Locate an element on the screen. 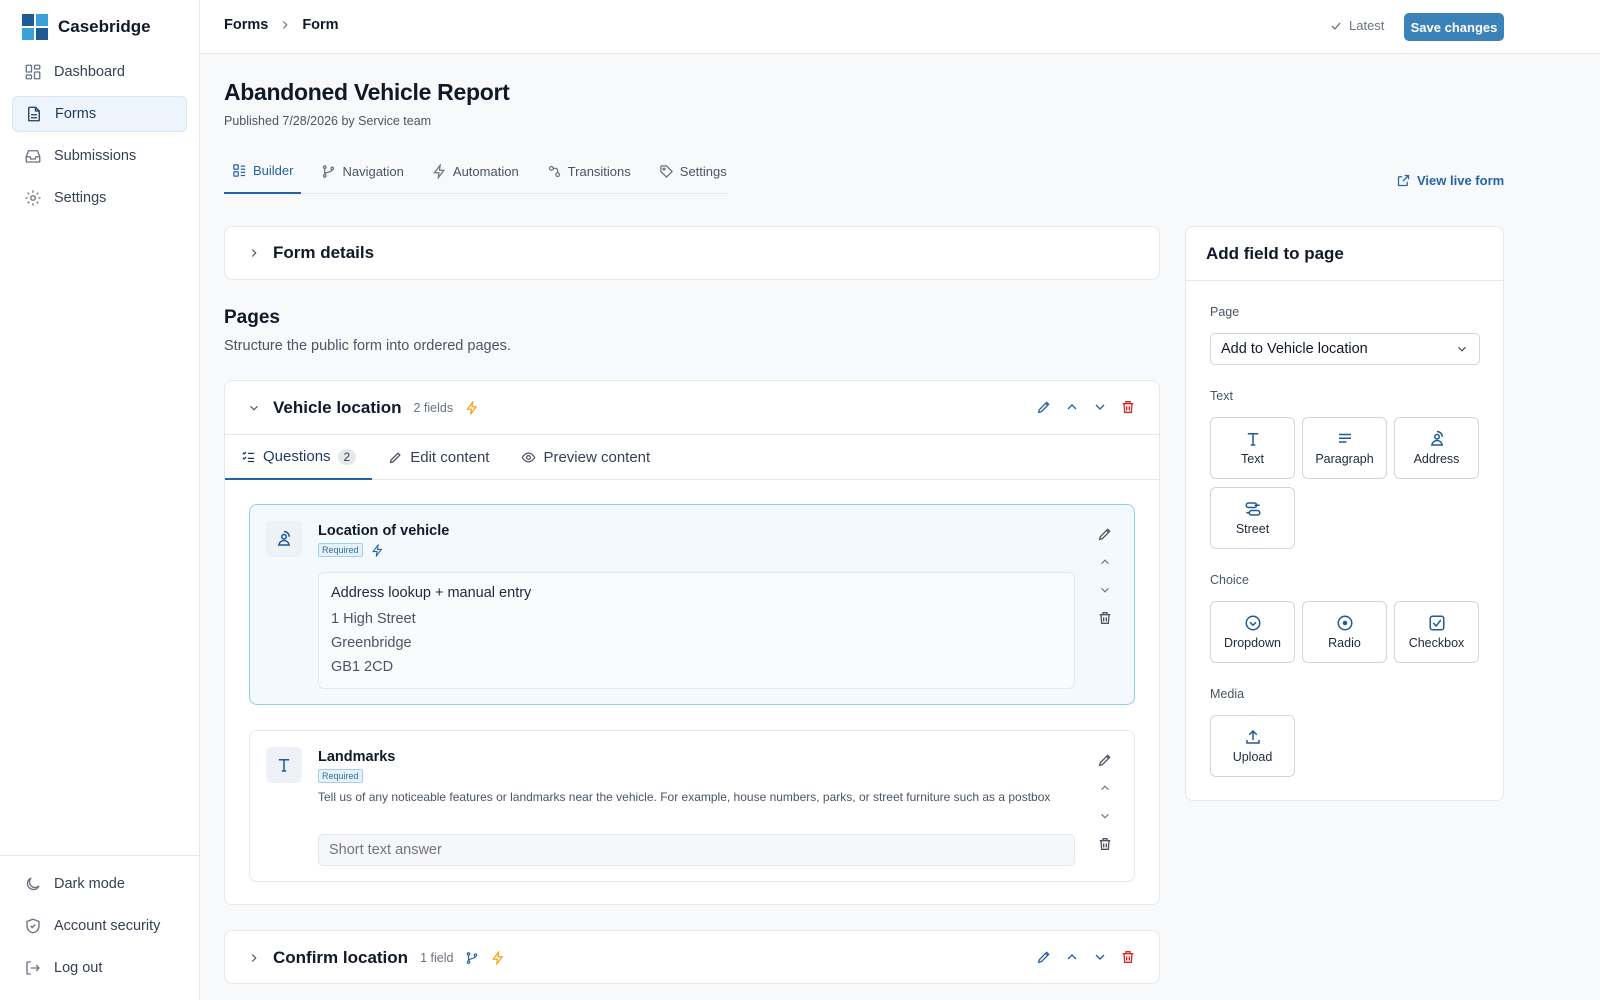  checkbox-icon is located at coordinates (1437, 623).